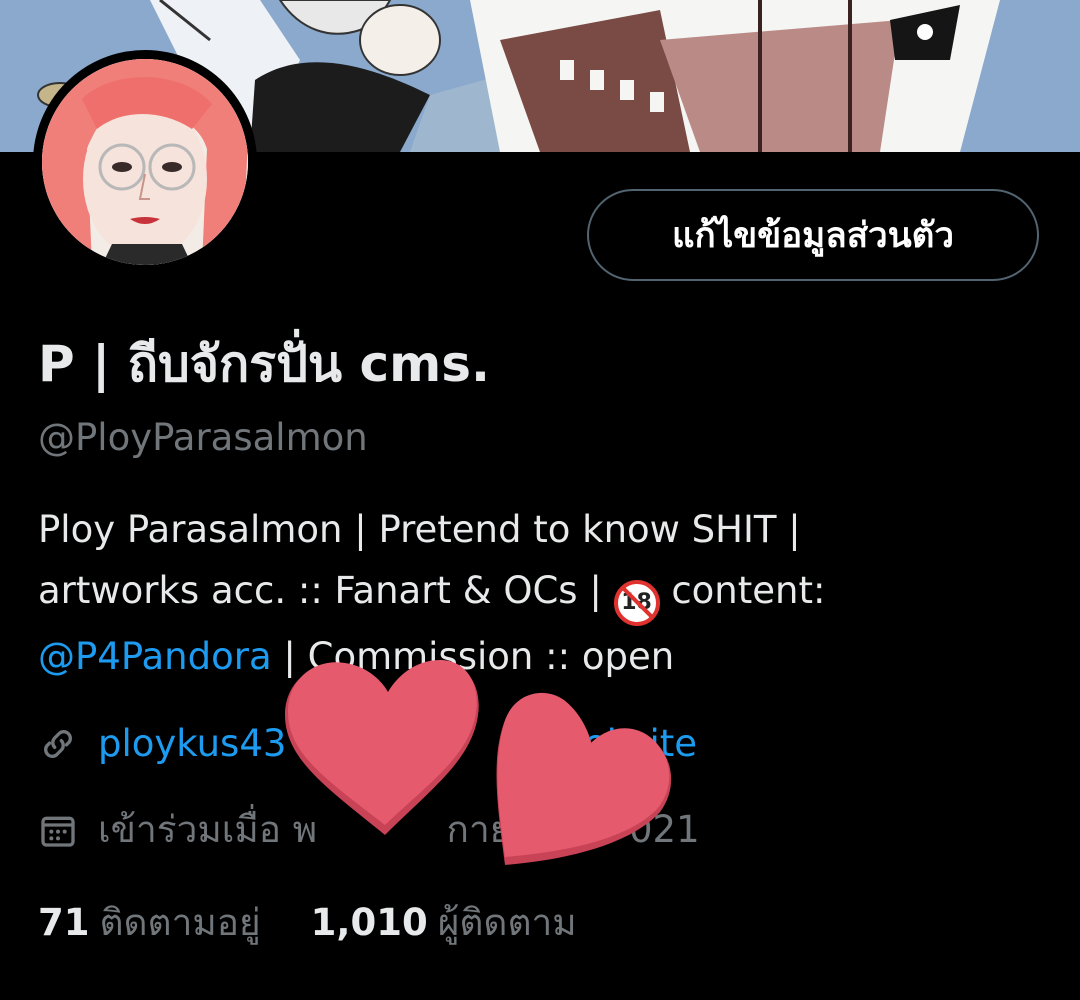 This screenshot has width=1080, height=1000. I want to click on followers-stat: 1,010 ผู้ติดตาม, so click(444, 922).